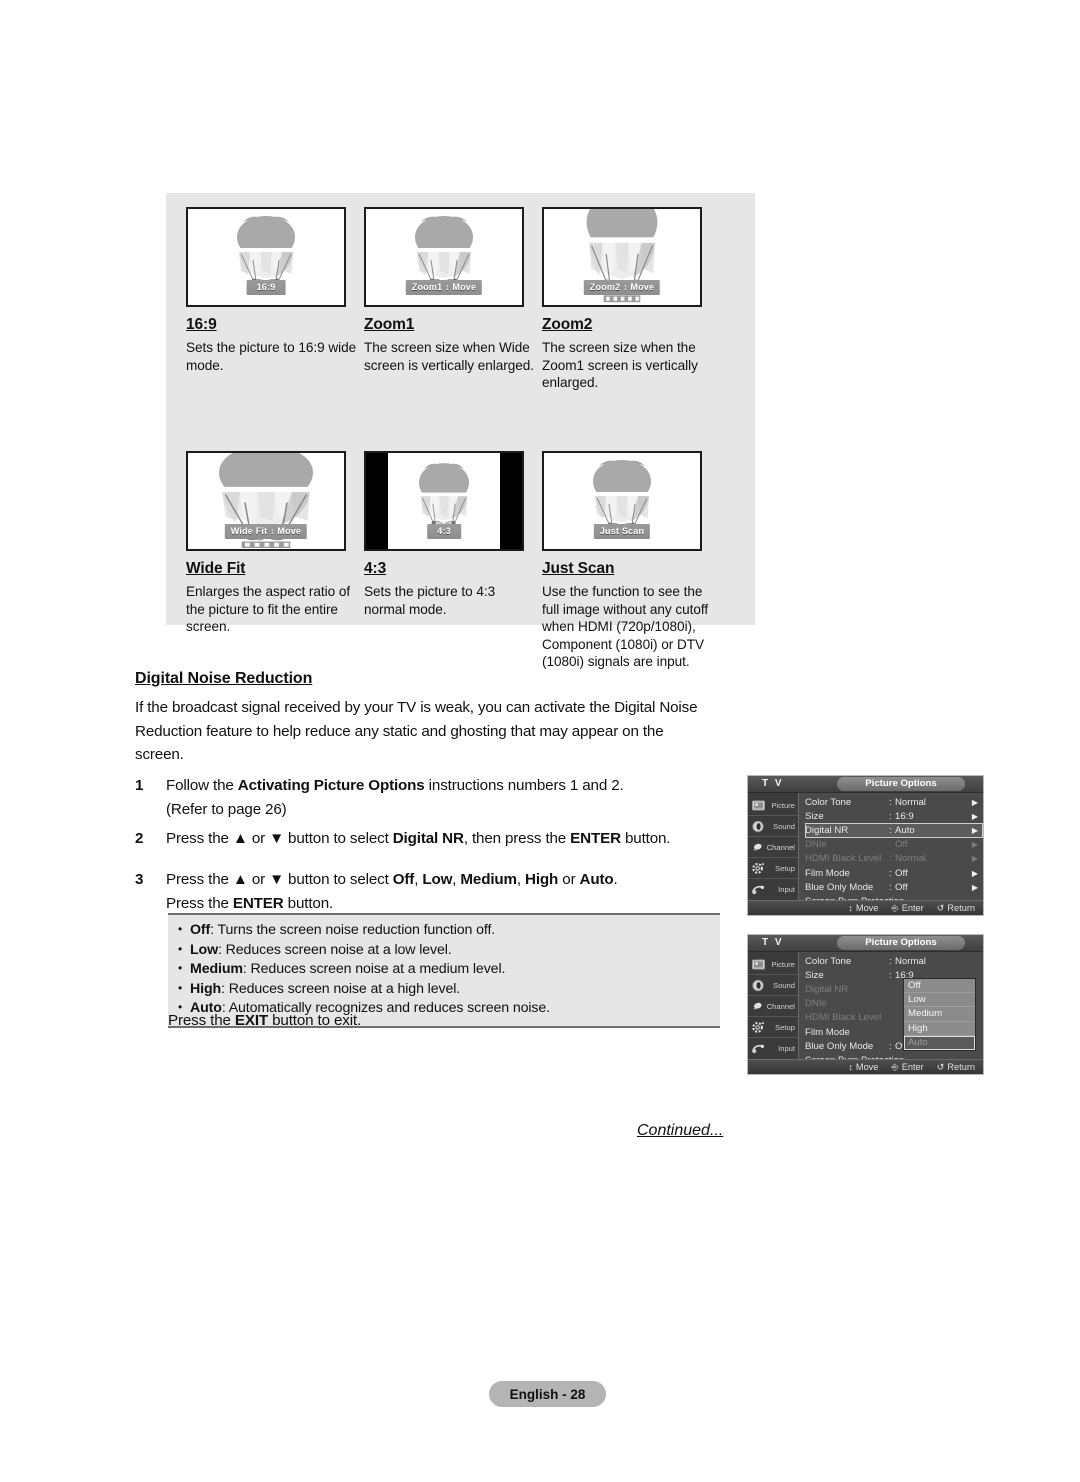 Image resolution: width=1080 pixels, height=1482 pixels. What do you see at coordinates (850, 1067) in the screenshot?
I see `osd-hint-key-icon: ↕` at bounding box center [850, 1067].